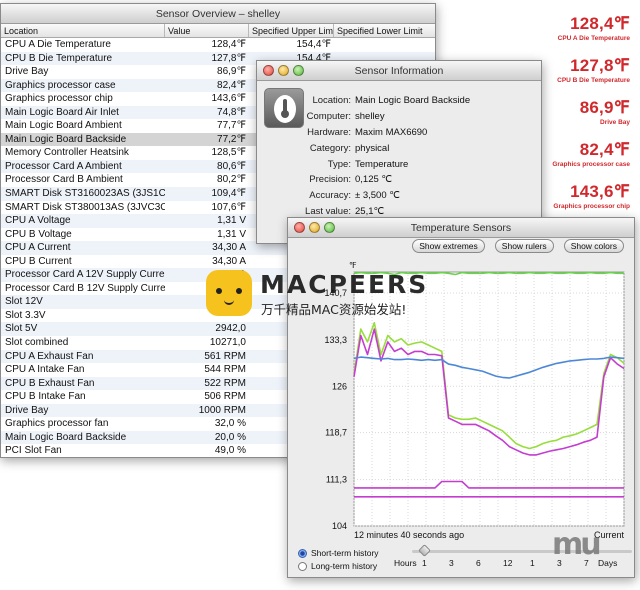 The width and height of the screenshot is (640, 590). I want to click on overview-titlebar: Sensor Overview – shelley, so click(218, 14).